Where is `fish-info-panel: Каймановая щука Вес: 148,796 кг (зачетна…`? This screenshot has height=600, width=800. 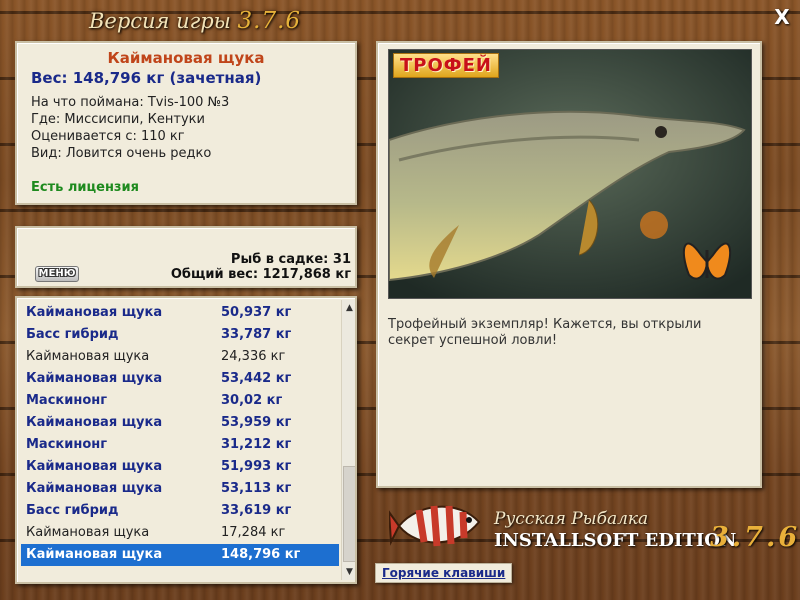 fish-info-panel: Каймановая щука Вес: 148,796 кг (зачетна… is located at coordinates (186, 123).